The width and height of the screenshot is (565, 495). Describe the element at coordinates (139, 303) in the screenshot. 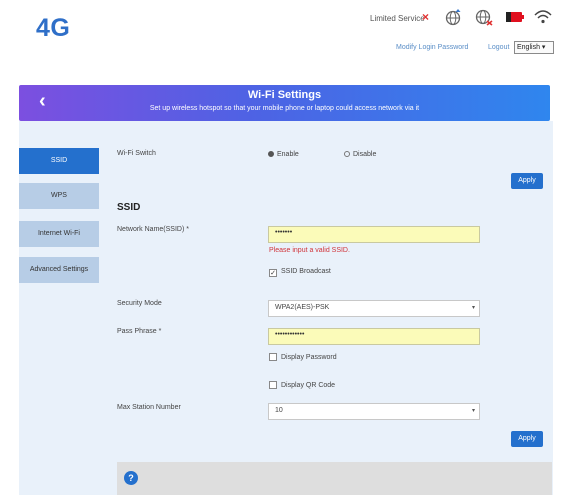

I see `security-mode-label: Security Mode` at that location.